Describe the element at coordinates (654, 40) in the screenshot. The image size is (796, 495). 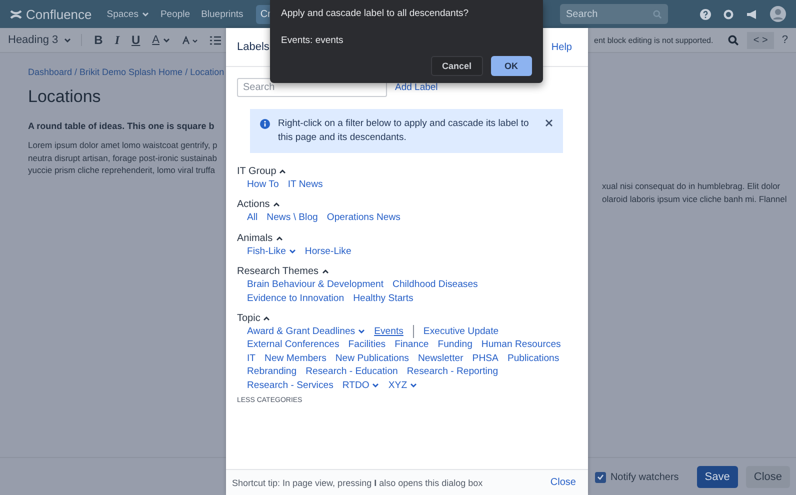
I see `status-message: ent block editing is not supported.` at that location.